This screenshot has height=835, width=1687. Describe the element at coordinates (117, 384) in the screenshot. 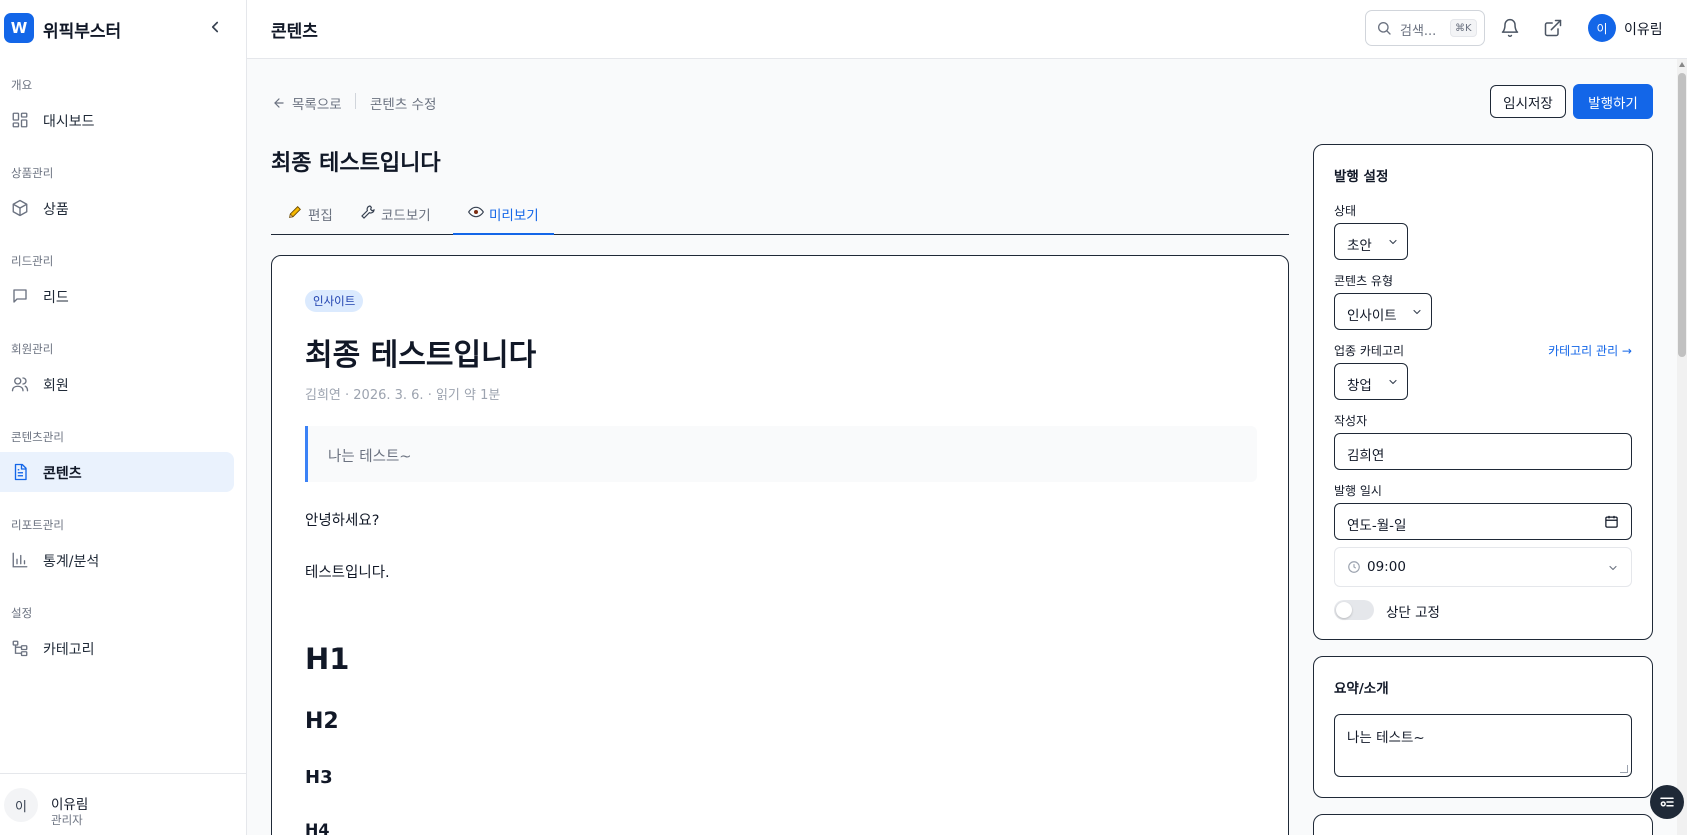

I see `sidebar-item-members: 회원` at that location.